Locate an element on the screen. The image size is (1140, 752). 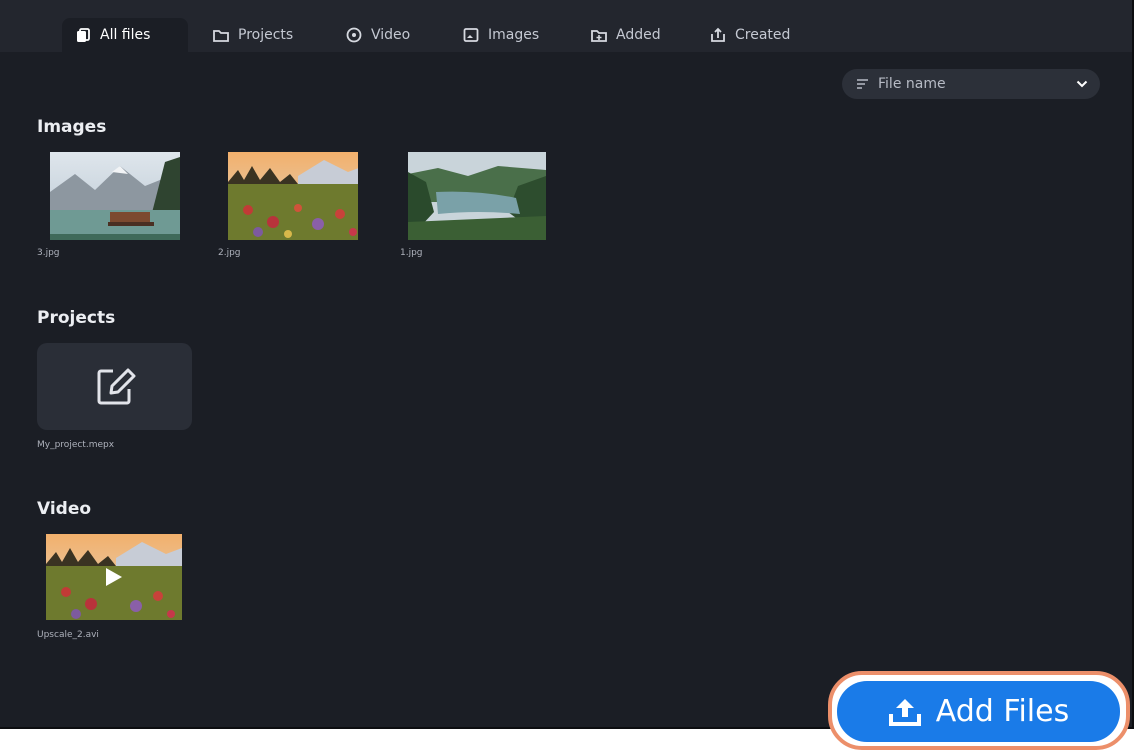
file-name: 2.jpg is located at coordinates (229, 253).